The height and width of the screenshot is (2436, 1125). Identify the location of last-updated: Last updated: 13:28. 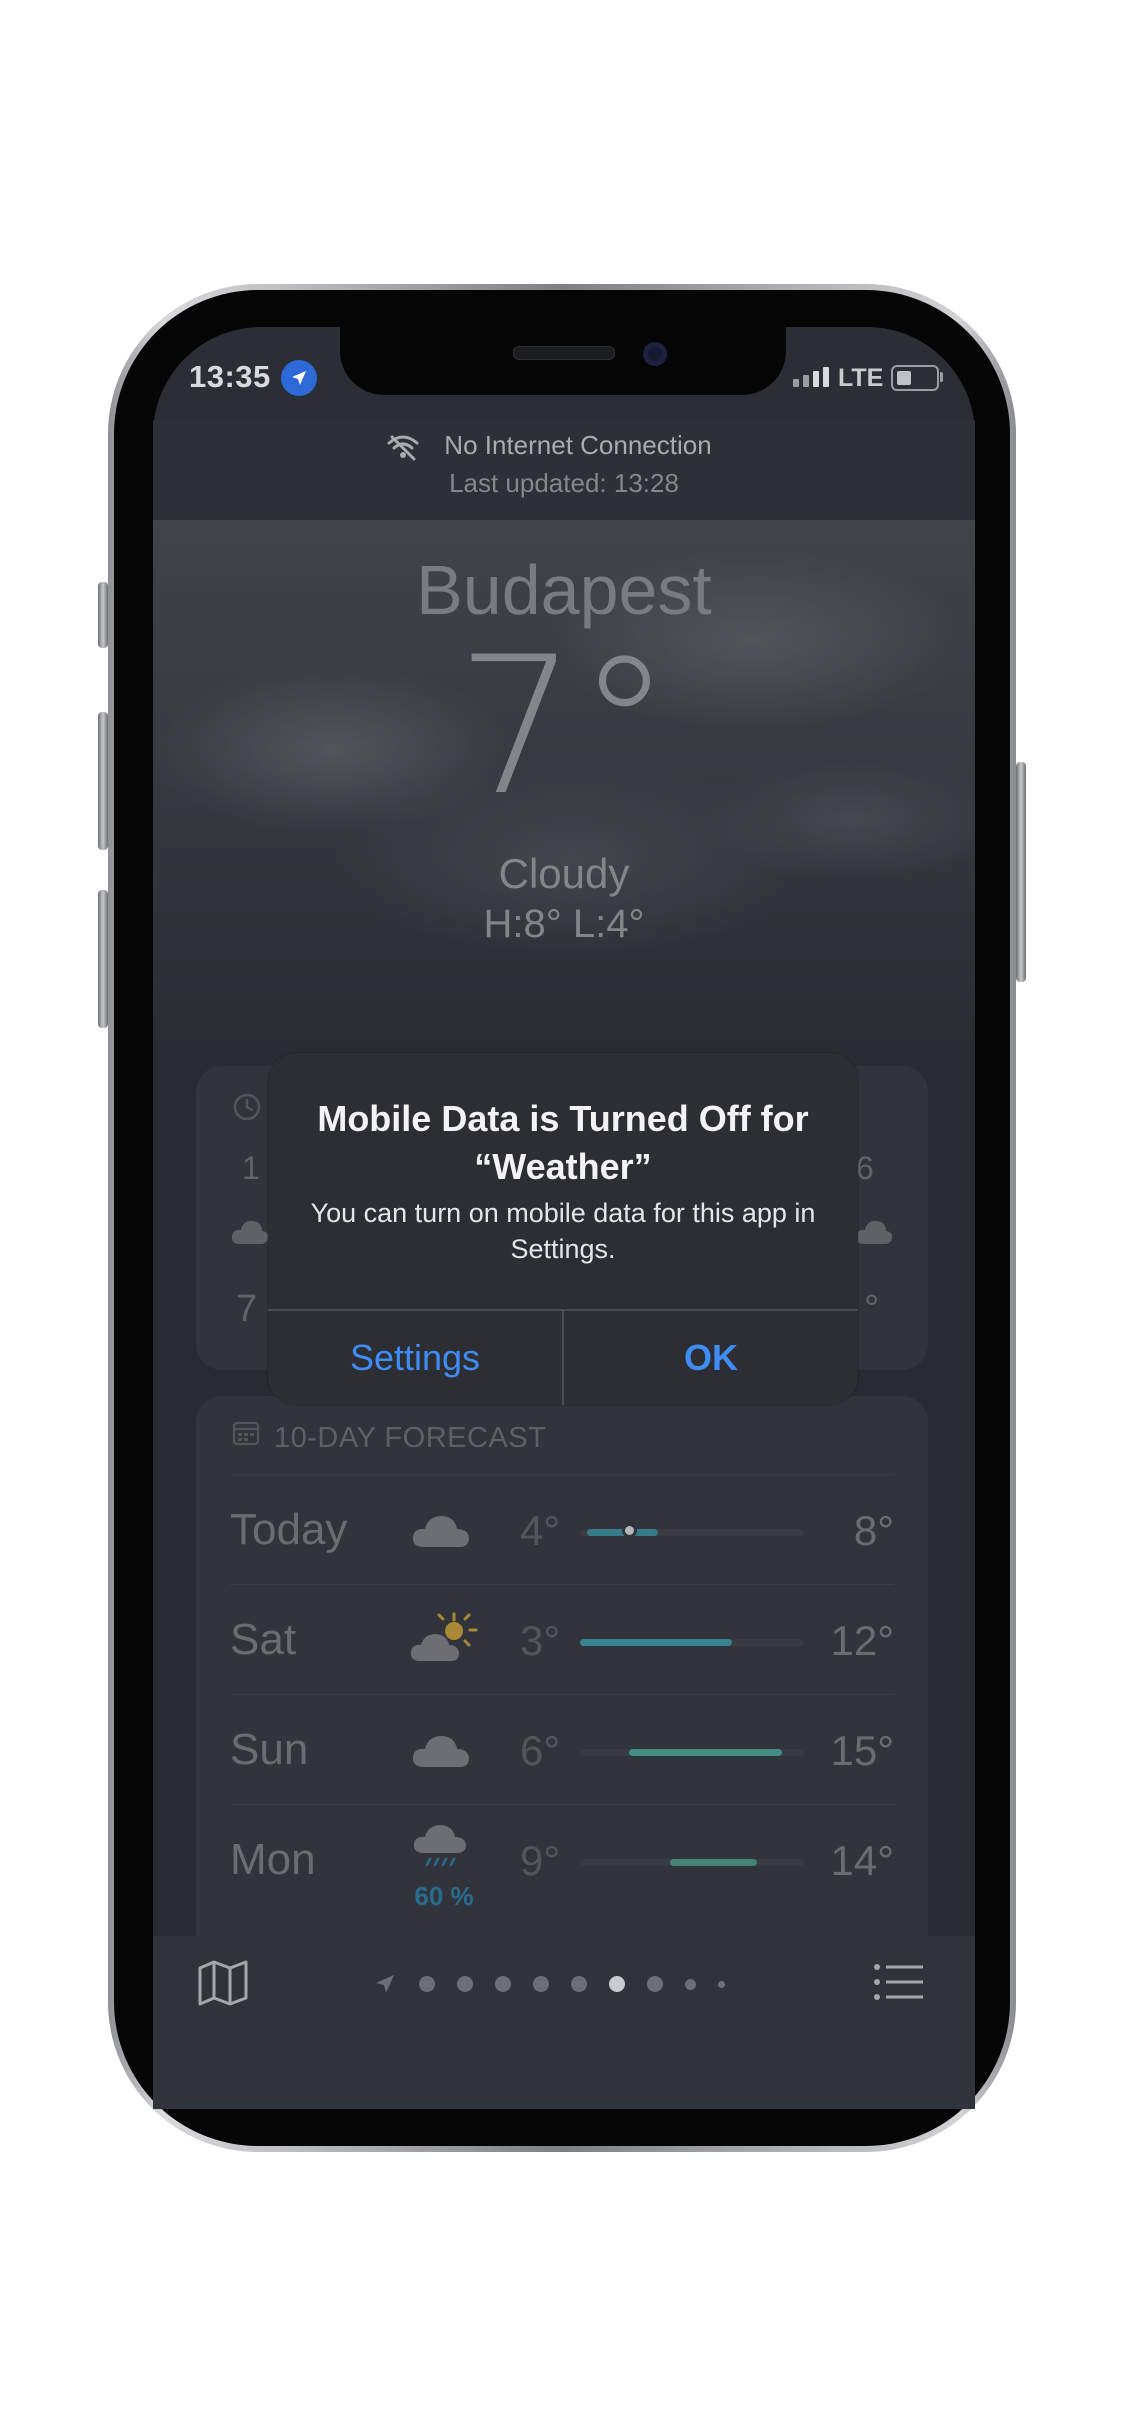
(564, 483).